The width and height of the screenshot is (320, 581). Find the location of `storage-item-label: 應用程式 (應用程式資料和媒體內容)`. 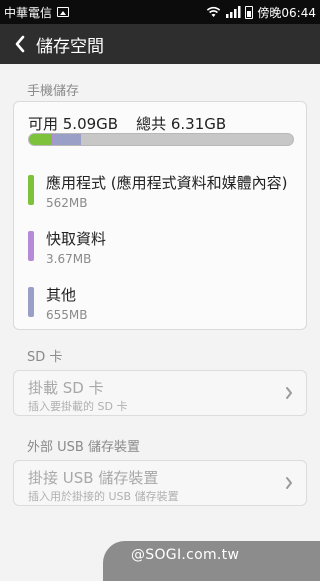

storage-item-label: 應用程式 (應用程式資料和媒體內容) is located at coordinates (167, 183).